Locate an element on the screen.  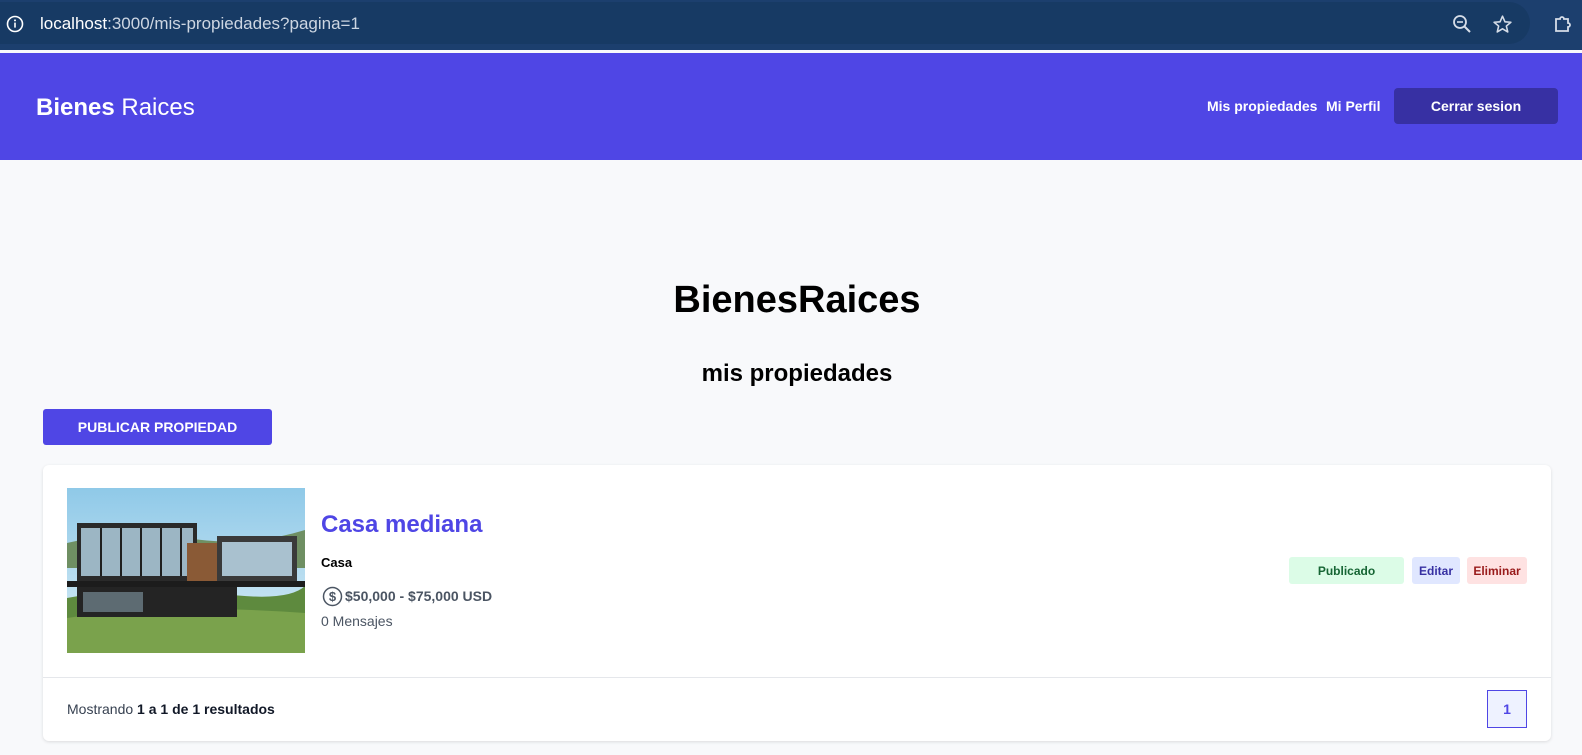
results-sep-a: a is located at coordinates (152, 709).